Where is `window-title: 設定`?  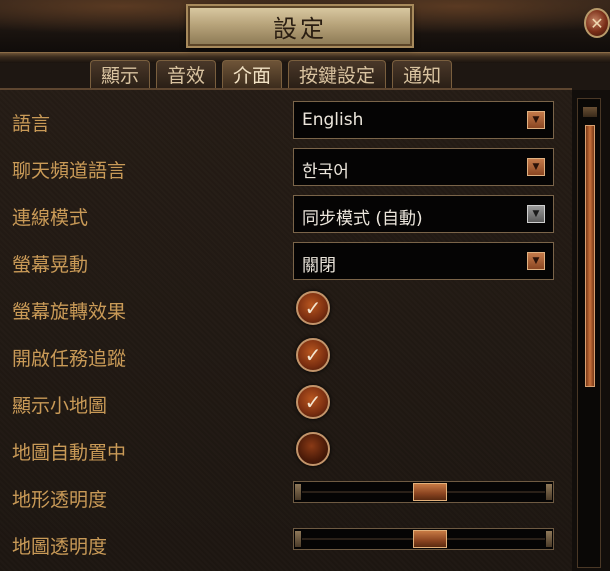
window-title: 設定 is located at coordinates (300, 28).